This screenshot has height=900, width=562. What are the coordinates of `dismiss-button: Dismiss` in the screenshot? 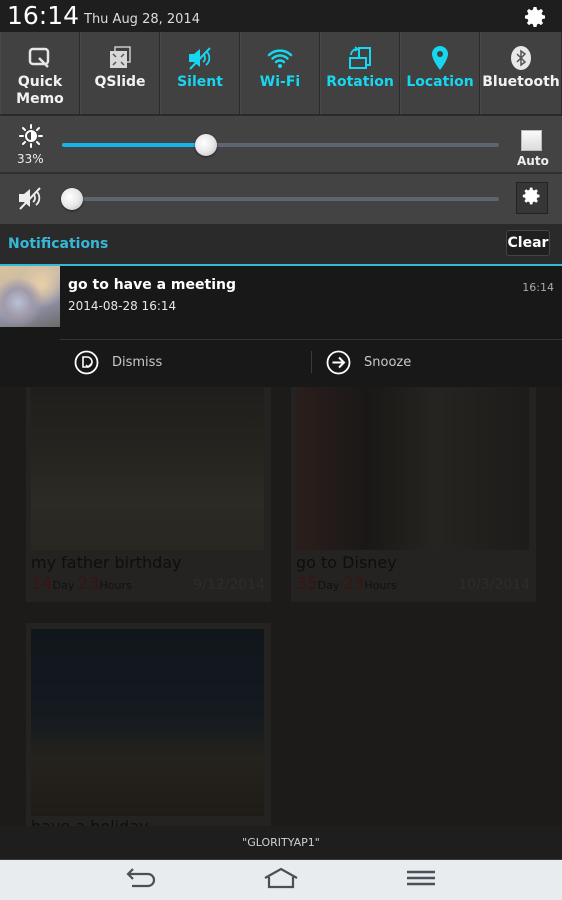 It's located at (118, 362).